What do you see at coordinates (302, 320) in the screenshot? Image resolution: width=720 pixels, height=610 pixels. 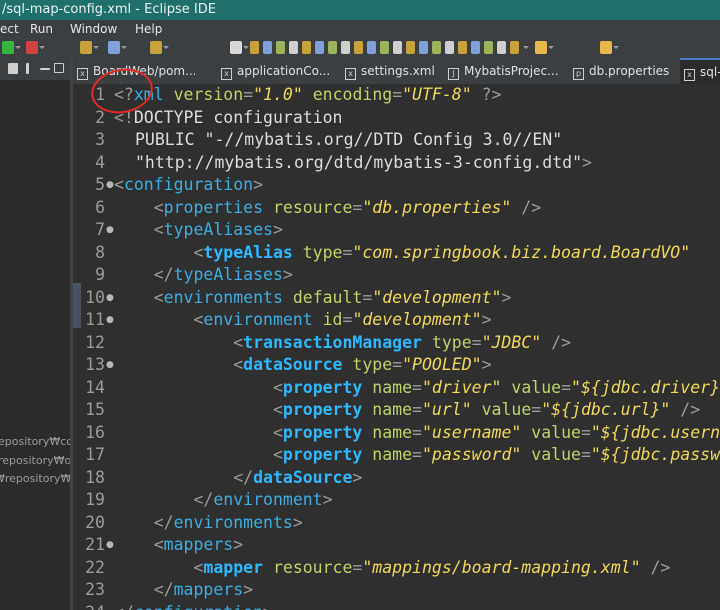 I see `code-line: <environment id="development">` at bounding box center [302, 320].